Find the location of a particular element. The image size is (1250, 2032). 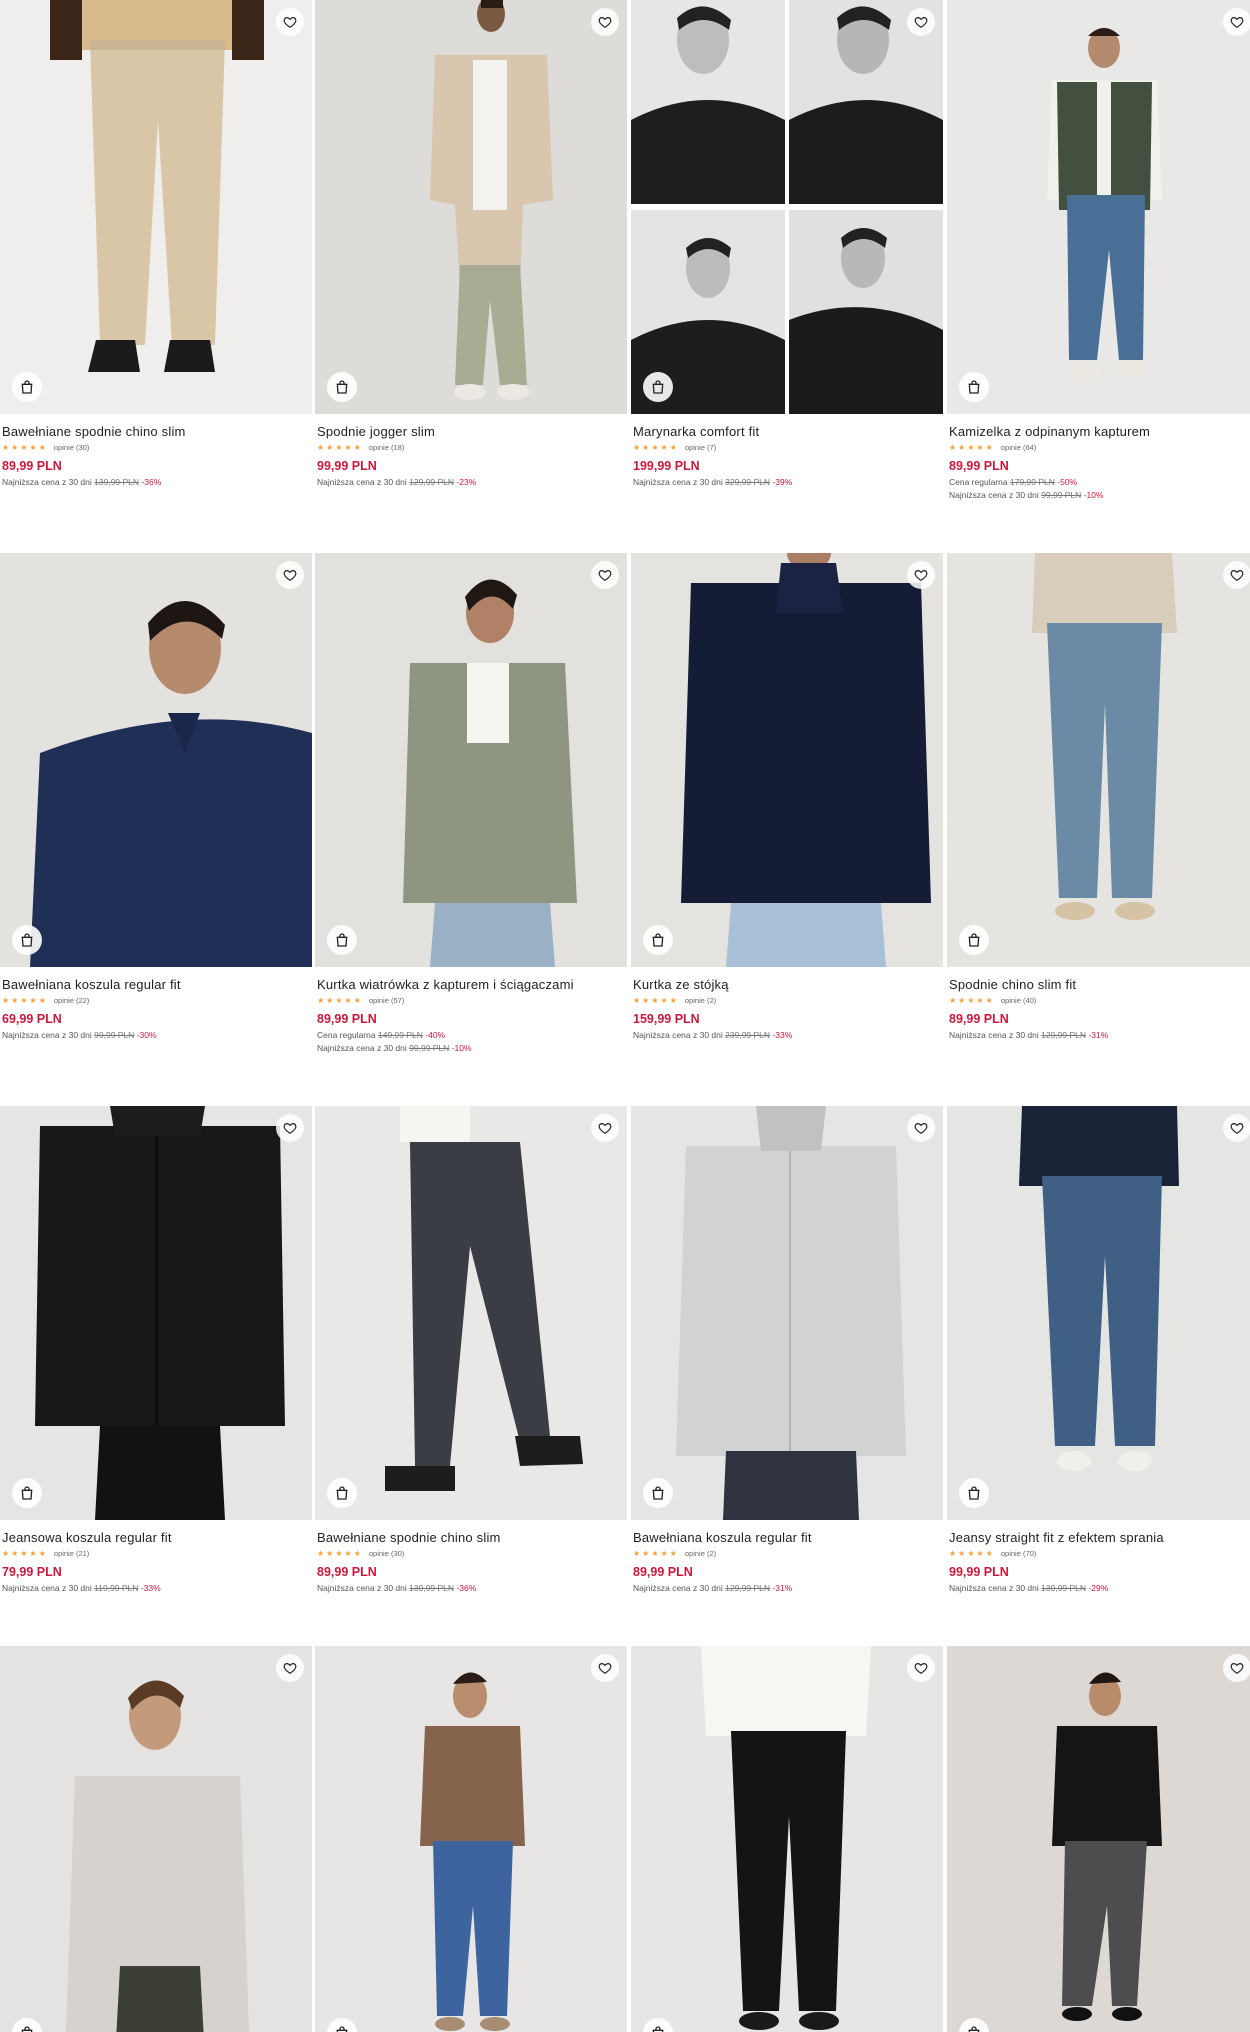

review-count: opinie (40) is located at coordinates (1018, 1001).